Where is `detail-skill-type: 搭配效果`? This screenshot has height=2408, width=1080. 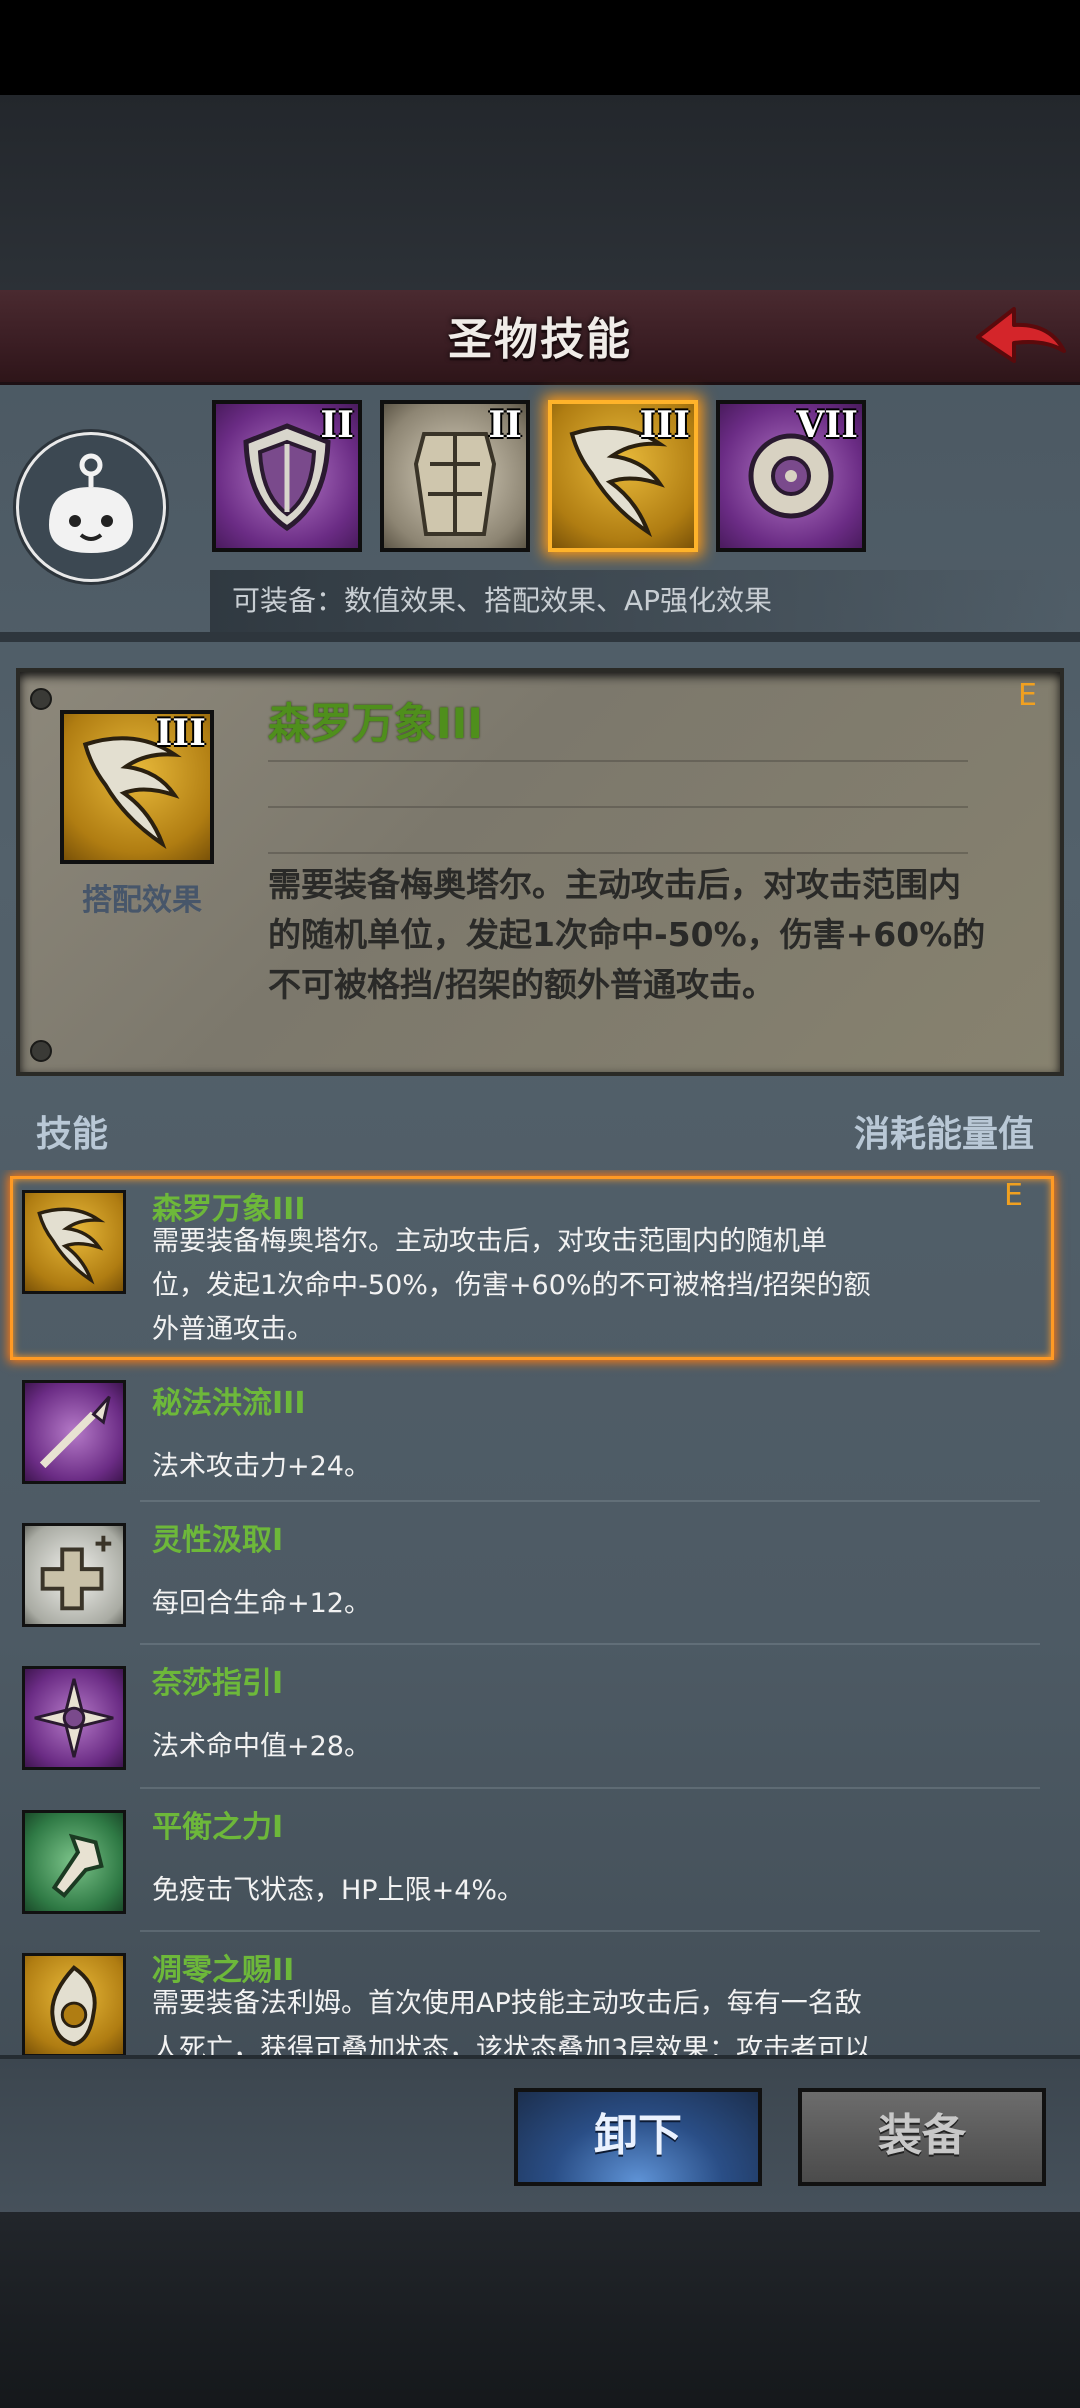 detail-skill-type: 搭配效果 is located at coordinates (142, 900).